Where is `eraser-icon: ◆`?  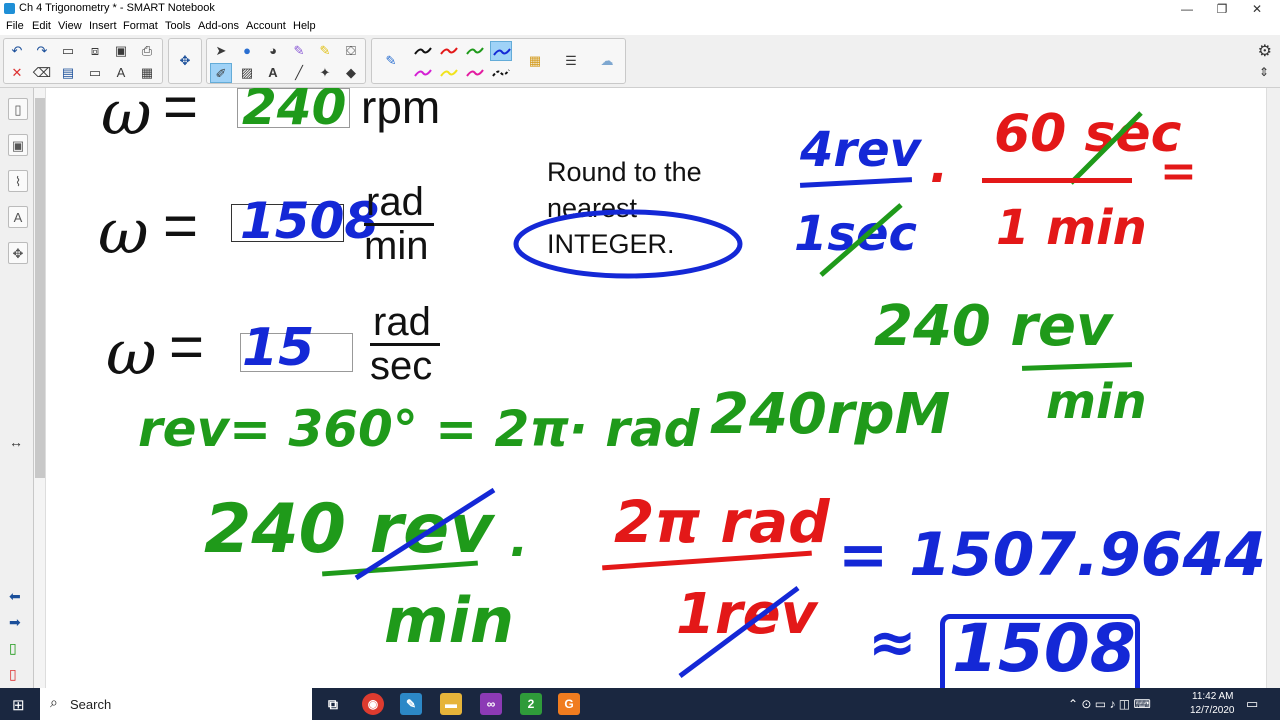
eraser-icon: ◆ is located at coordinates (351, 73).